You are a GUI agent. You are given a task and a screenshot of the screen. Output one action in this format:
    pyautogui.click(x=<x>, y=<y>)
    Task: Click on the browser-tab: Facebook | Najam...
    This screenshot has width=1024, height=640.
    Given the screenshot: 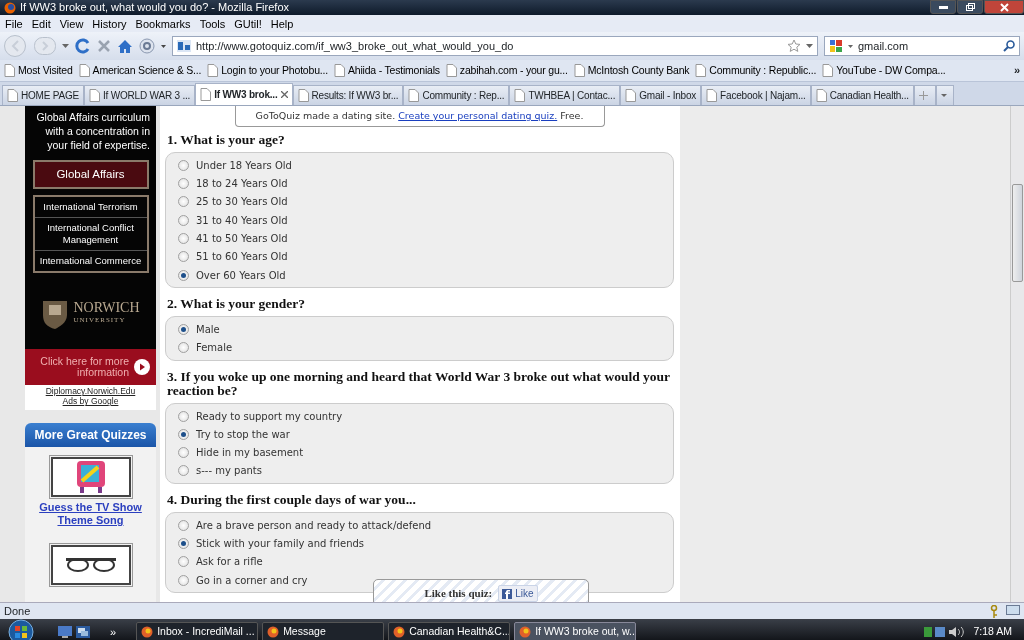 What is the action you would take?
    pyautogui.click(x=756, y=95)
    